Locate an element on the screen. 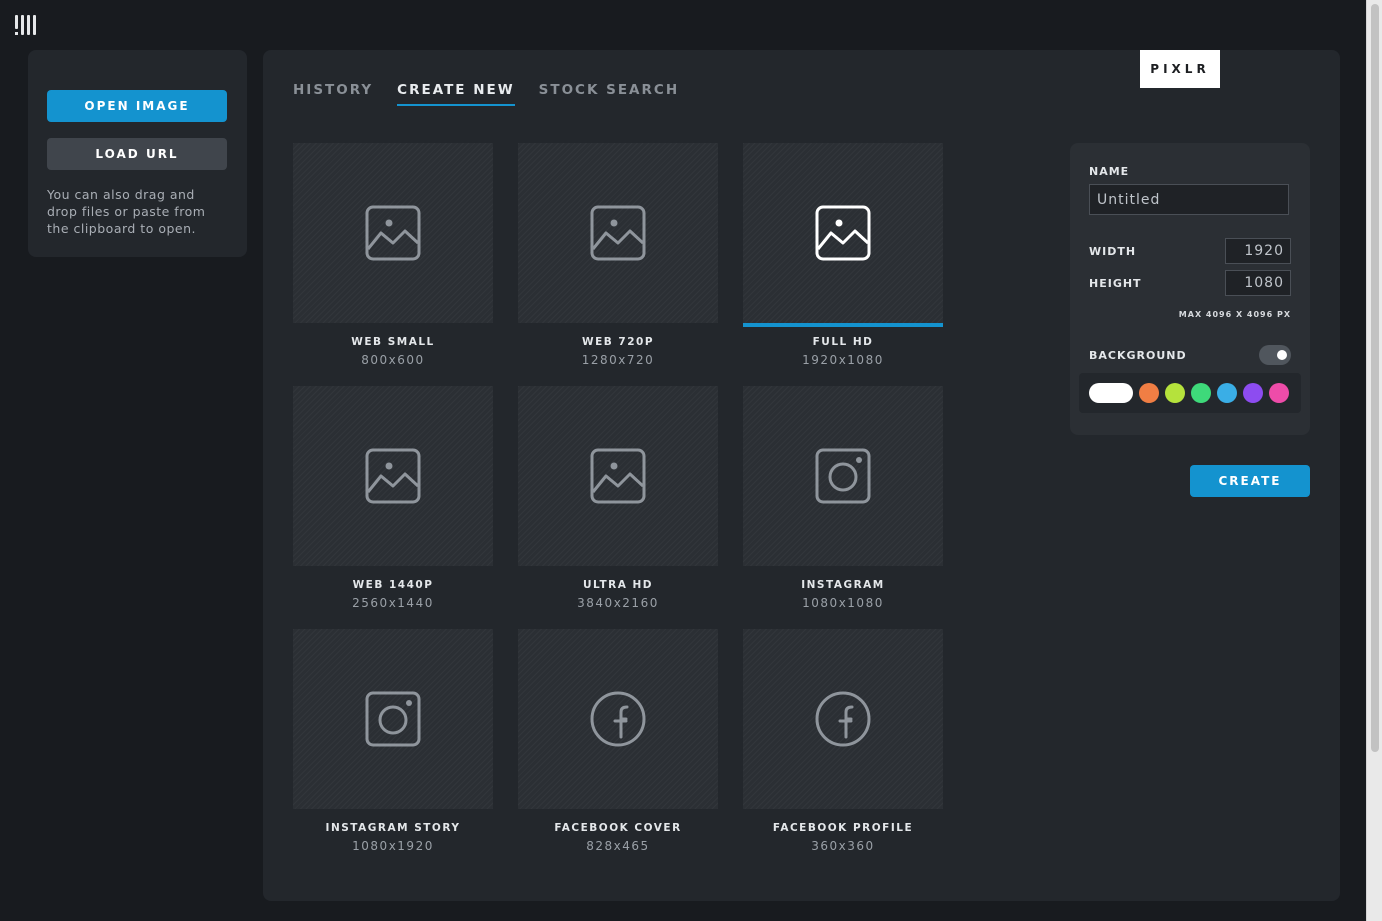 This screenshot has width=1382, height=921. height-input is located at coordinates (1258, 283).